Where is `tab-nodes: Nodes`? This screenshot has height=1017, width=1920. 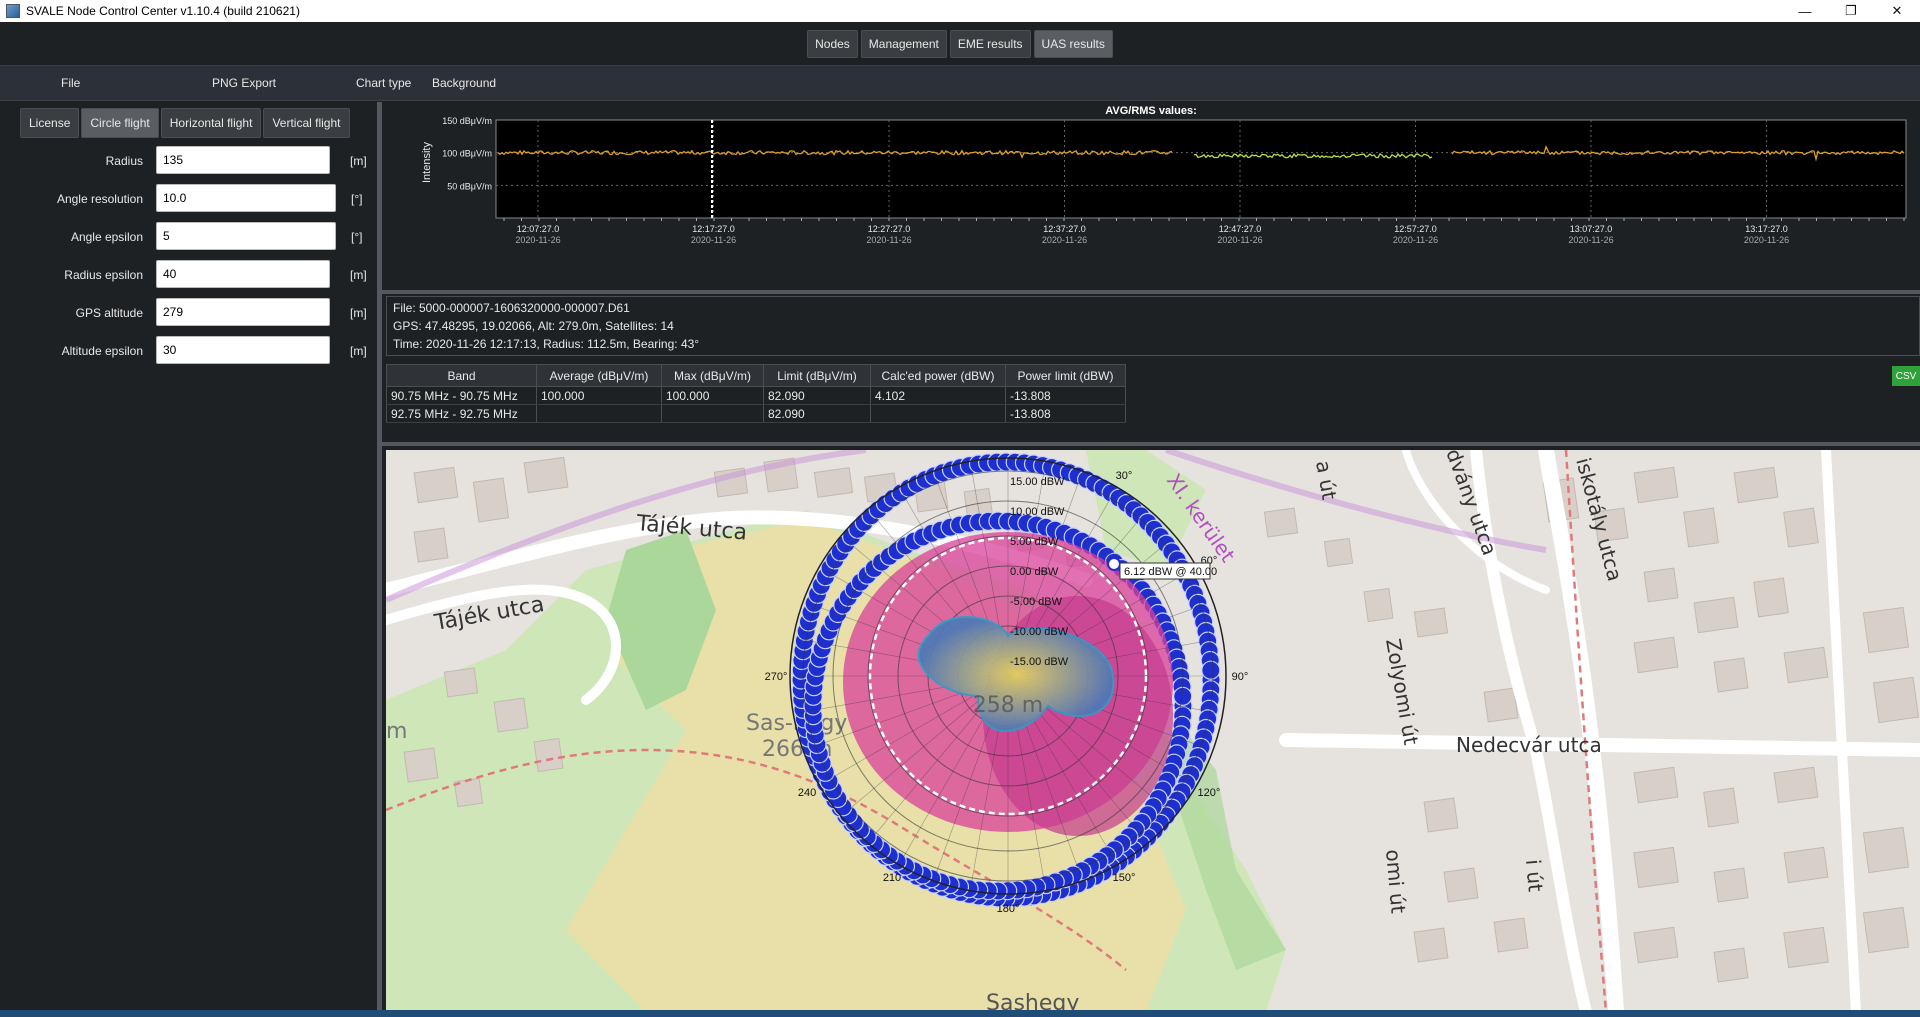 tab-nodes: Nodes is located at coordinates (832, 43).